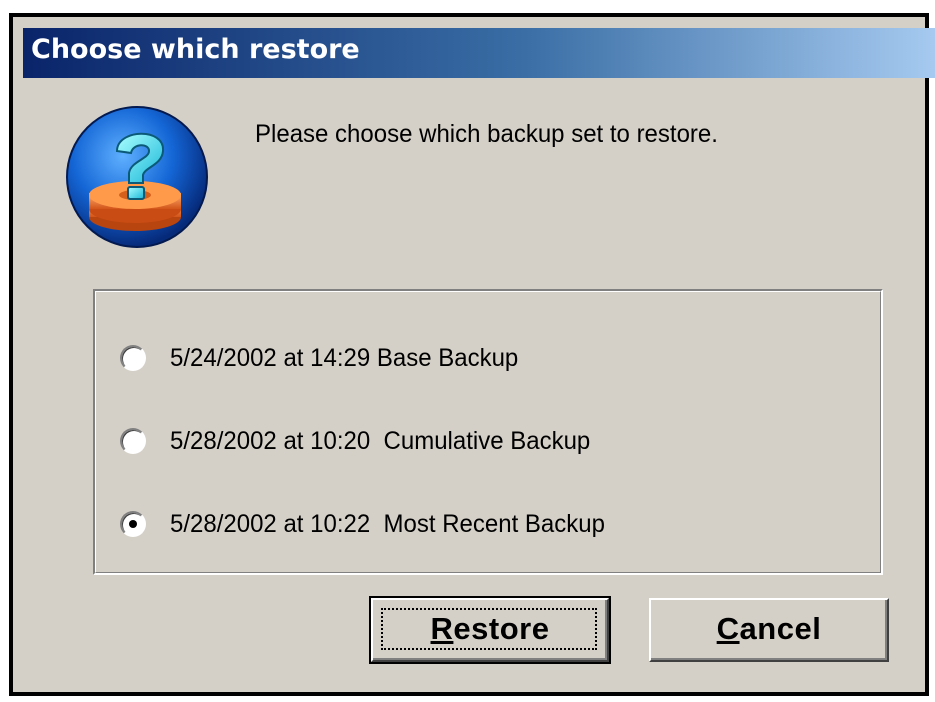 Image resolution: width=935 pixels, height=702 pixels. What do you see at coordinates (728, 628) in the screenshot?
I see `cancel-mnemonic: C` at bounding box center [728, 628].